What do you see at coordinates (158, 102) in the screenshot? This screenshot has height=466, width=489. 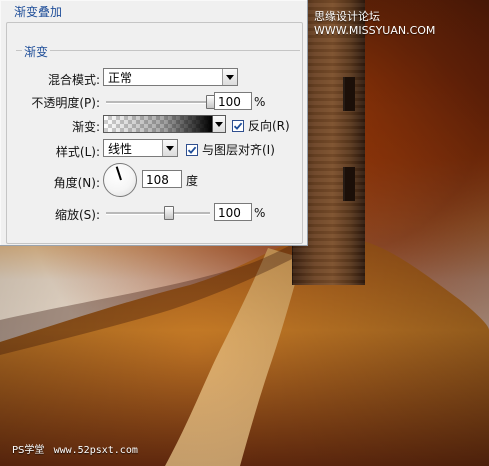 I see `opacity-slider-track` at bounding box center [158, 102].